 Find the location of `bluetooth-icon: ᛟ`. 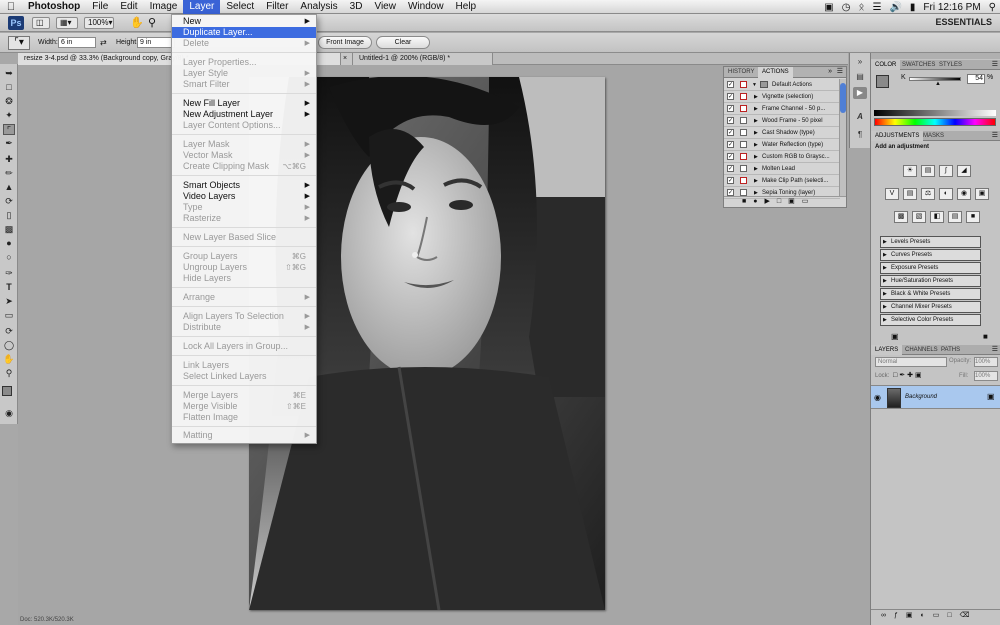

bluetooth-icon: ᛟ is located at coordinates (861, 7).